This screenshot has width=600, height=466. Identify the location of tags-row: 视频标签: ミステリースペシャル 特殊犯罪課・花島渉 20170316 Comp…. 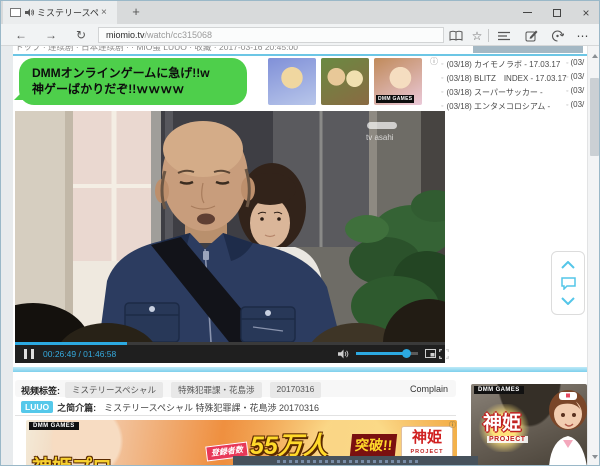
(235, 389).